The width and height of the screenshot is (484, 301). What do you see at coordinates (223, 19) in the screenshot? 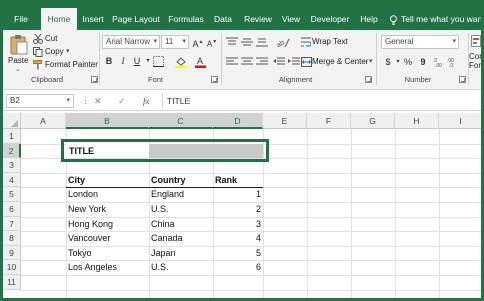
I see `tab-data: Data` at bounding box center [223, 19].